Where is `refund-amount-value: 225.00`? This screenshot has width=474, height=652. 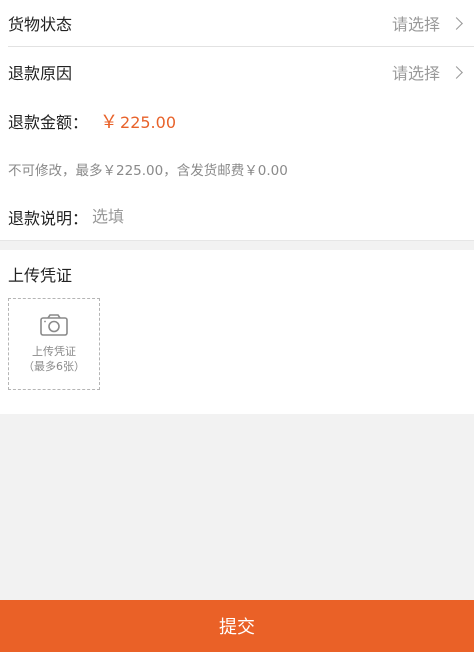 refund-amount-value: 225.00 is located at coordinates (148, 122).